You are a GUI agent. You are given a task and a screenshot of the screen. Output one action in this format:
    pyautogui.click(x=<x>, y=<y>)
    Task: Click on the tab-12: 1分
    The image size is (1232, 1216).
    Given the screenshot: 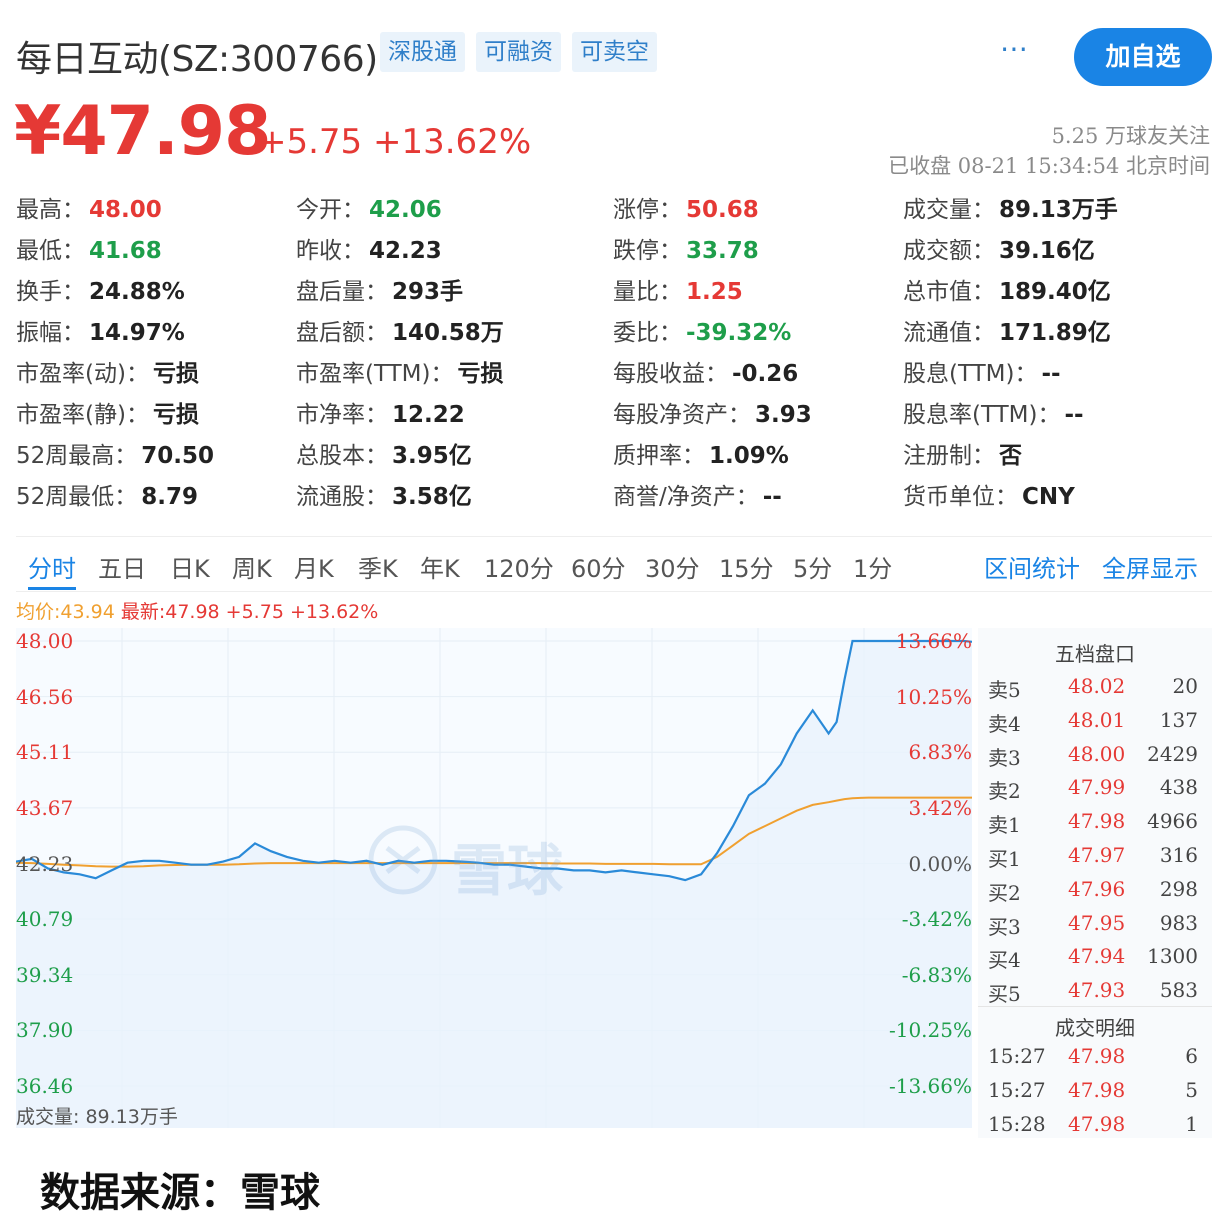 What is the action you would take?
    pyautogui.click(x=872, y=566)
    